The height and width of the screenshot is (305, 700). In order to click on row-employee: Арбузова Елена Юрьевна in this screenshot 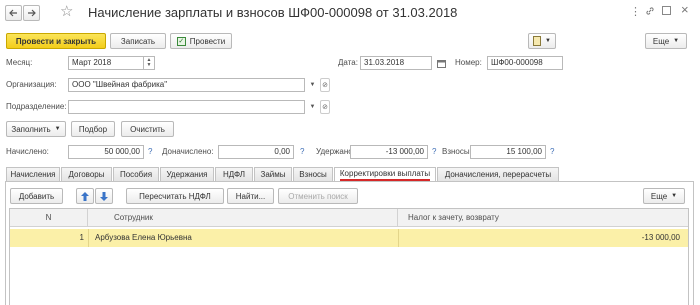, I will do `click(243, 238)`.